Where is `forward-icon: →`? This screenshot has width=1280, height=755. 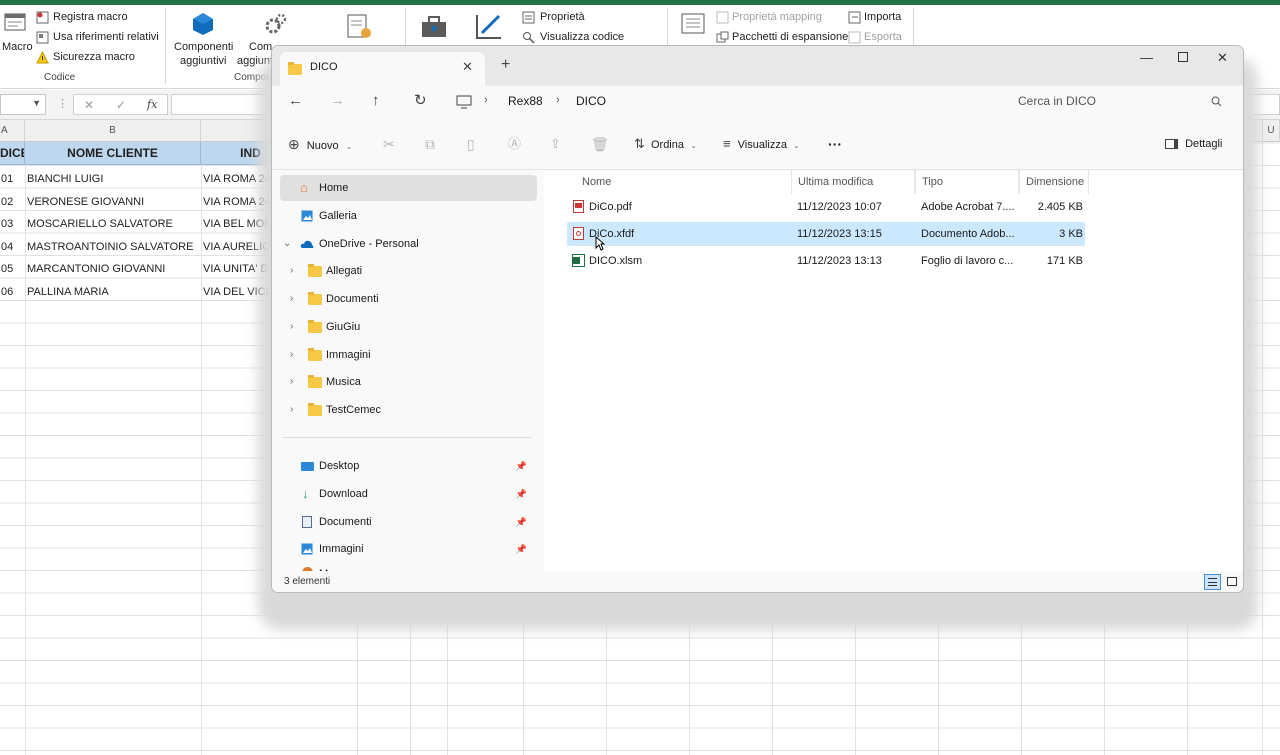 forward-icon: → is located at coordinates (337, 100).